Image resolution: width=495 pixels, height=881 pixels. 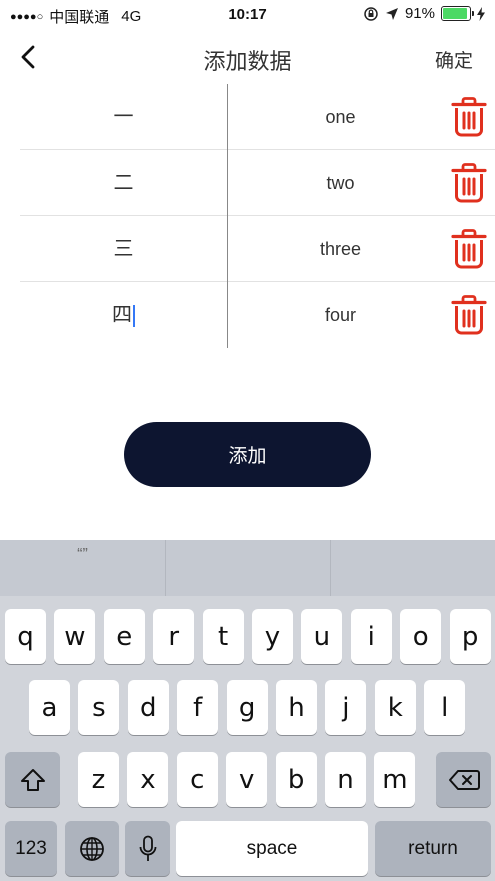 I want to click on key-r: r, so click(x=174, y=636).